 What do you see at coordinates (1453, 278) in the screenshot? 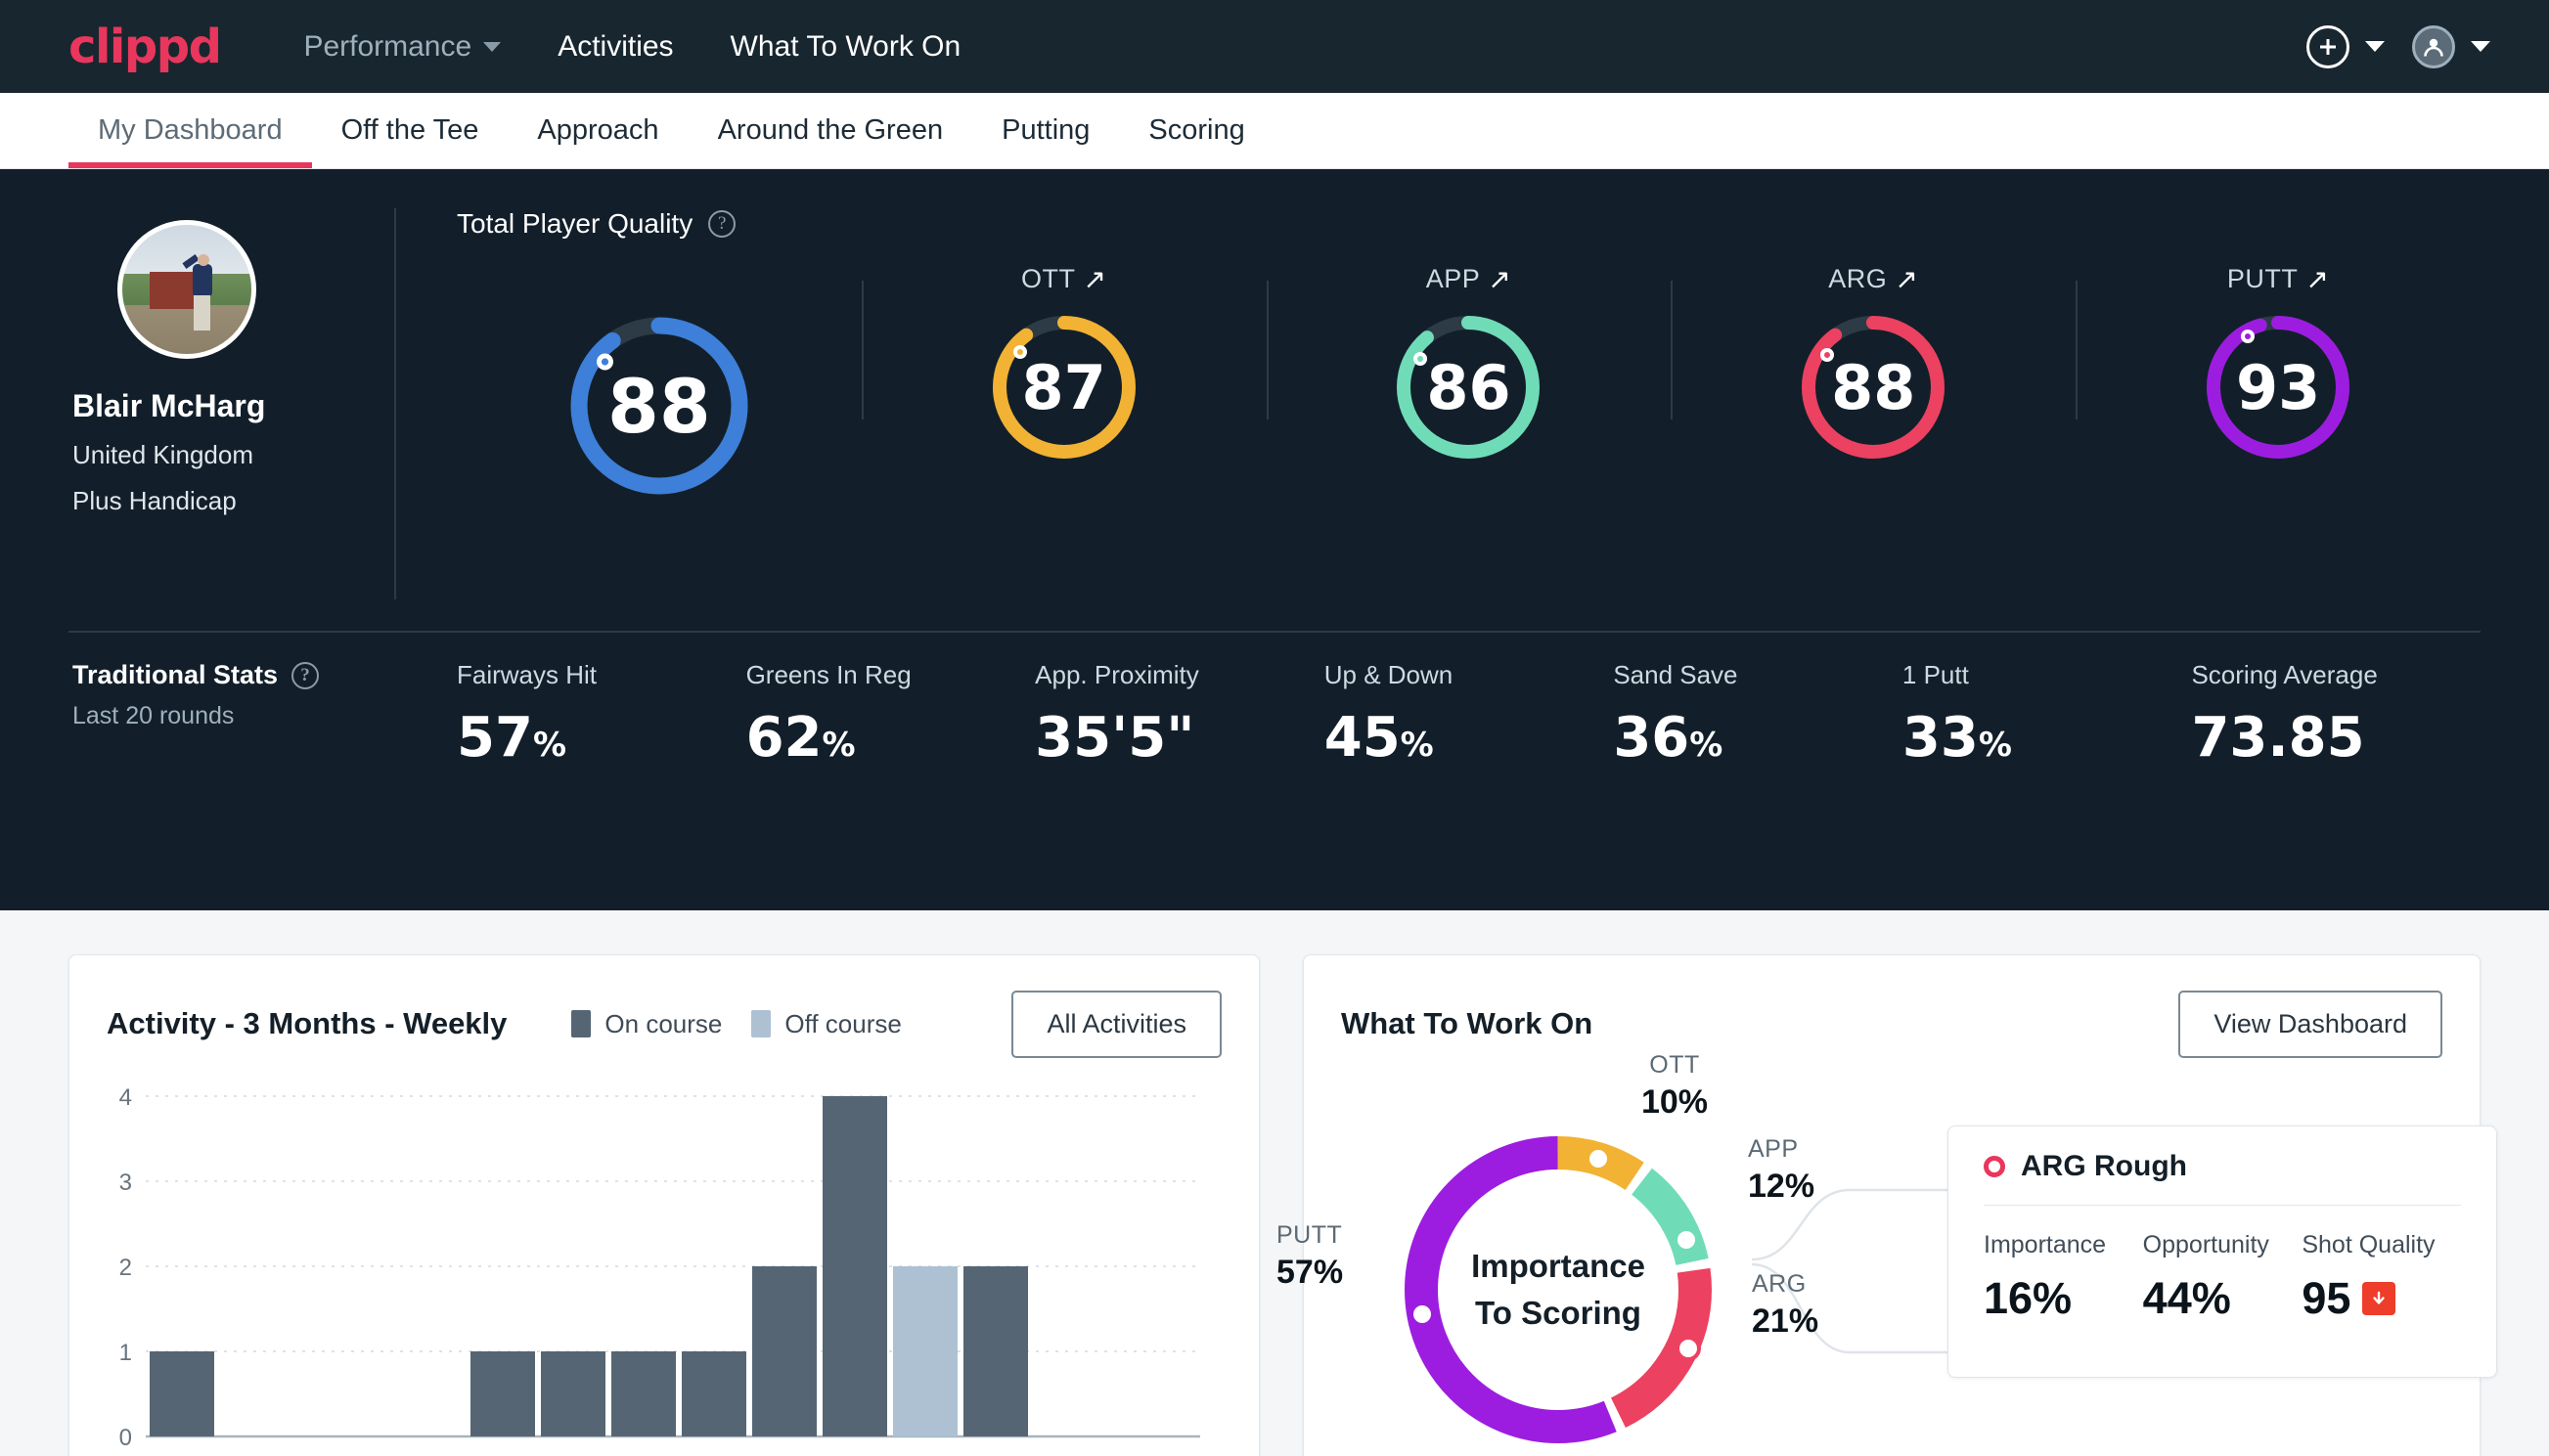
I see `gauge-label-text: APP` at bounding box center [1453, 278].